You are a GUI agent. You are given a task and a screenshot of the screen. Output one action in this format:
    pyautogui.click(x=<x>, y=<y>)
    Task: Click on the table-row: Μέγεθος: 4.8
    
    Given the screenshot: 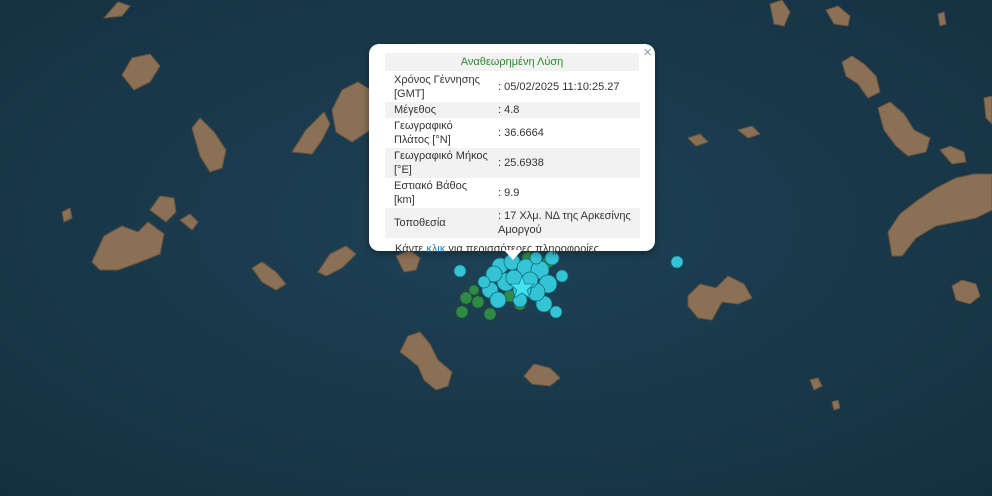 What is the action you would take?
    pyautogui.click(x=512, y=110)
    